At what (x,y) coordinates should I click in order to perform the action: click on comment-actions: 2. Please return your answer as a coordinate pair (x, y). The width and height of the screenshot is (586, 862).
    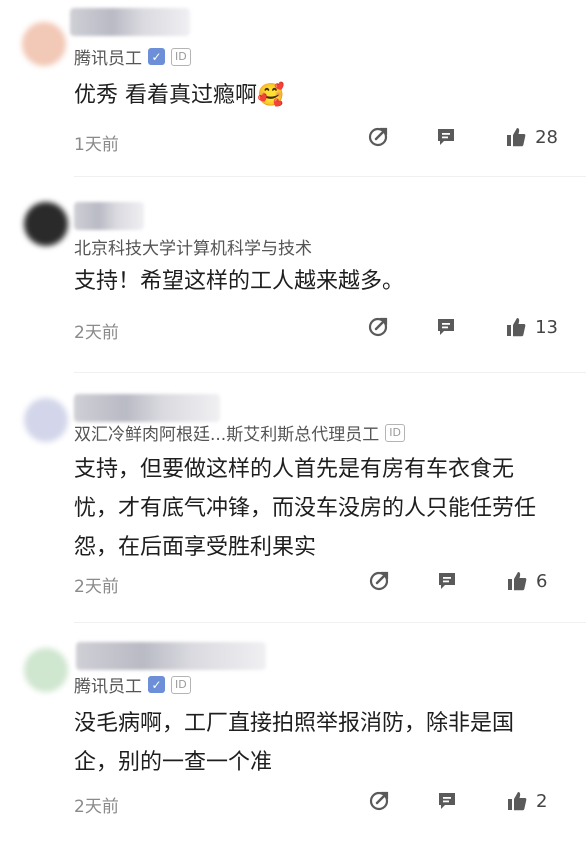
    Looking at the image, I should click on (463, 801).